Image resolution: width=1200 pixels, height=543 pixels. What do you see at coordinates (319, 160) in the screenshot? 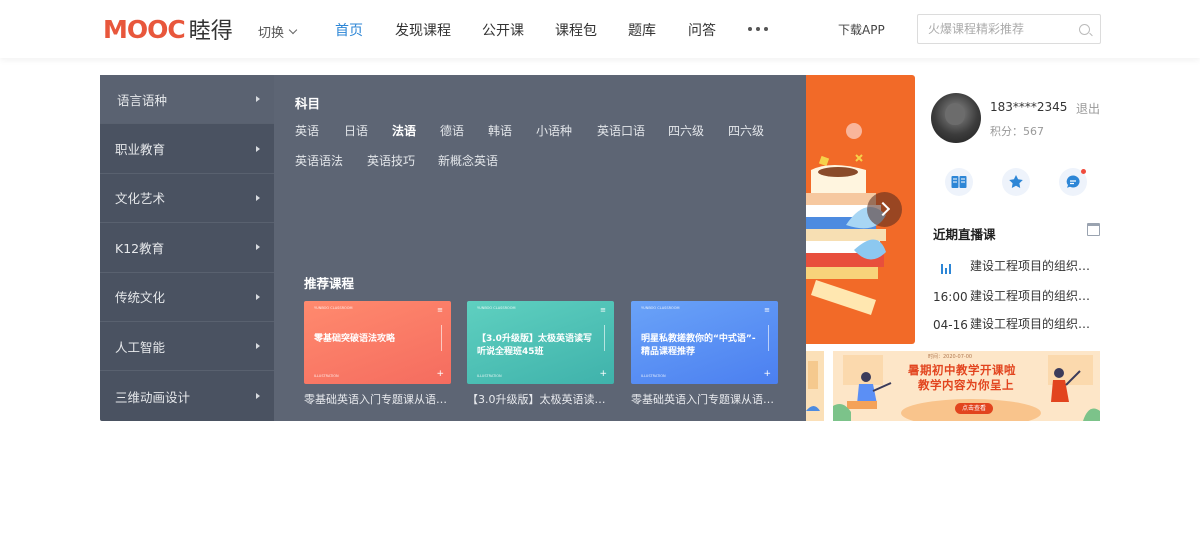
I see `subject-tag: 英语语法` at bounding box center [319, 160].